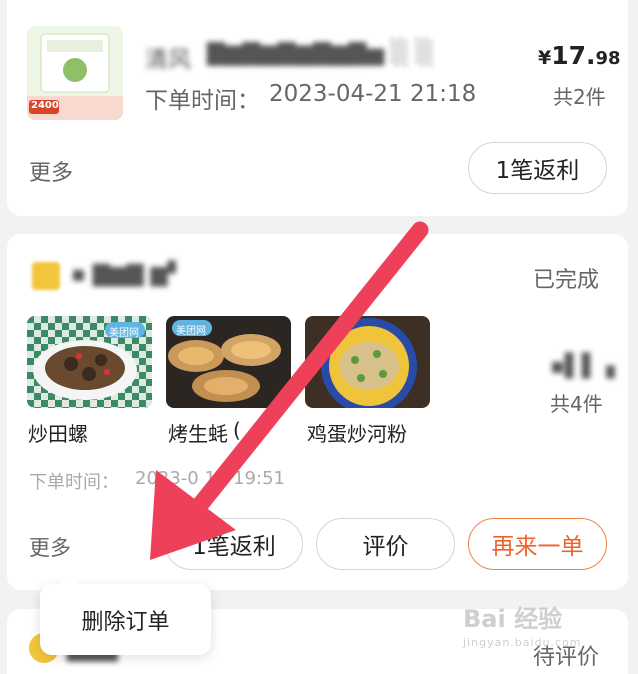 Image resolution: width=638 pixels, height=674 pixels. What do you see at coordinates (237, 430) in the screenshot?
I see `dish-name-2-suffix: (` at bounding box center [237, 430].